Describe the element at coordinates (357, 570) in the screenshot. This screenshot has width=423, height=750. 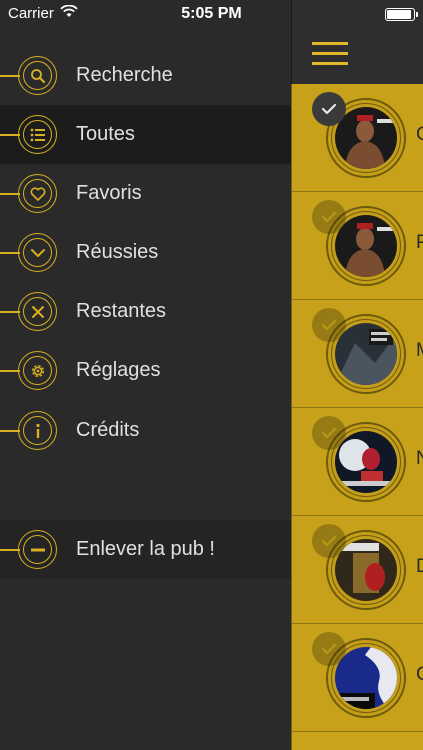
I see `list-item: D` at that location.